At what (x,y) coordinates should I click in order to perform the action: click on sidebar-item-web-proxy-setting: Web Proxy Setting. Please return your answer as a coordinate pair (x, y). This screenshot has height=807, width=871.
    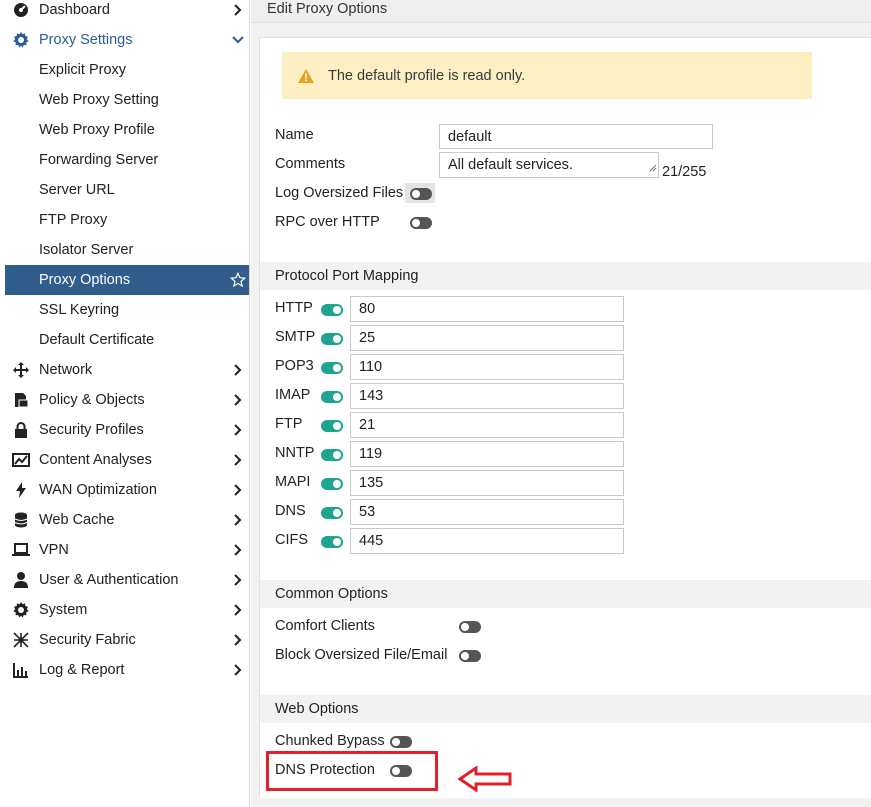
    Looking at the image, I should click on (127, 100).